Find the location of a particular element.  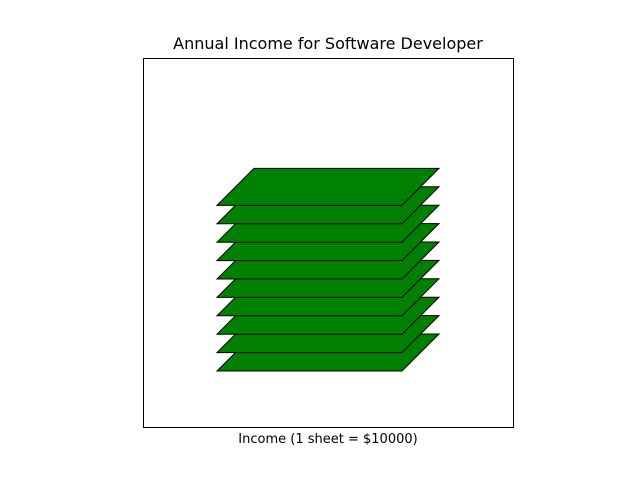

chart-title: Annual Income for Software Developer is located at coordinates (328, 43).